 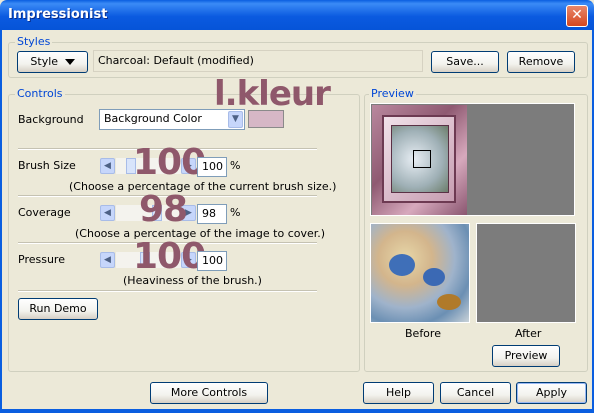 I want to click on help-button: Help, so click(x=398, y=393).